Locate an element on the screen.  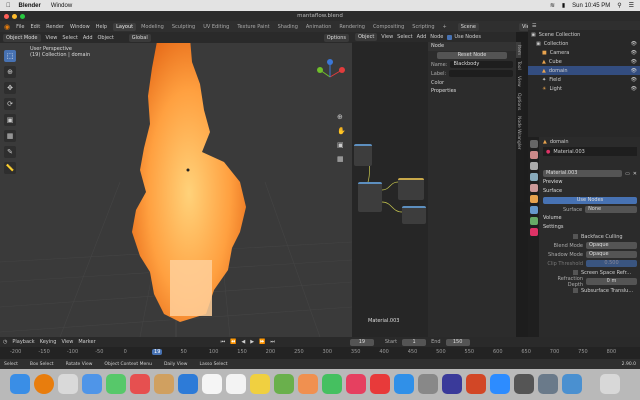
scene-selector: Scene is located at coordinates (468, 26).